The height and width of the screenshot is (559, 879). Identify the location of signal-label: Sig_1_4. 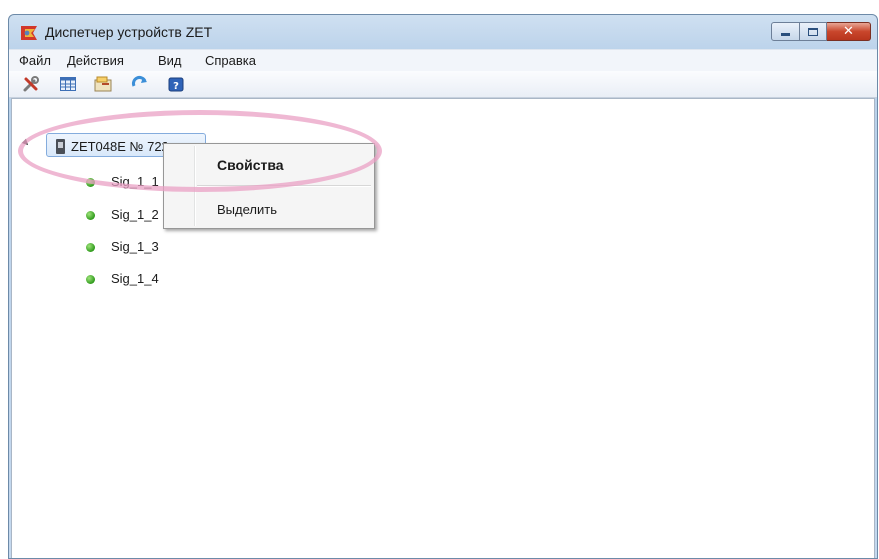
(135, 278).